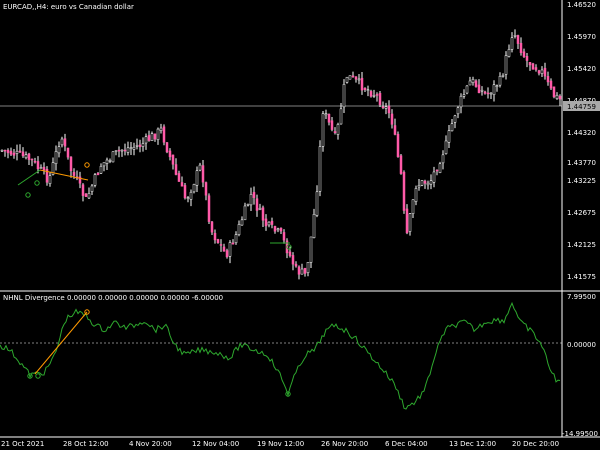 This screenshot has width=600, height=450. Describe the element at coordinates (581, 277) in the screenshot. I see `price-tick-label: 1.41575` at that location.